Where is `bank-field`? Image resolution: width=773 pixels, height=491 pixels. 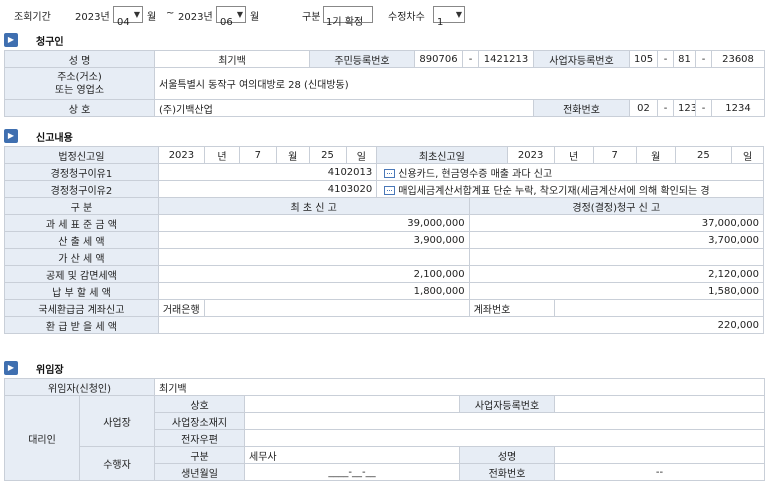
bank-field is located at coordinates (336, 308).